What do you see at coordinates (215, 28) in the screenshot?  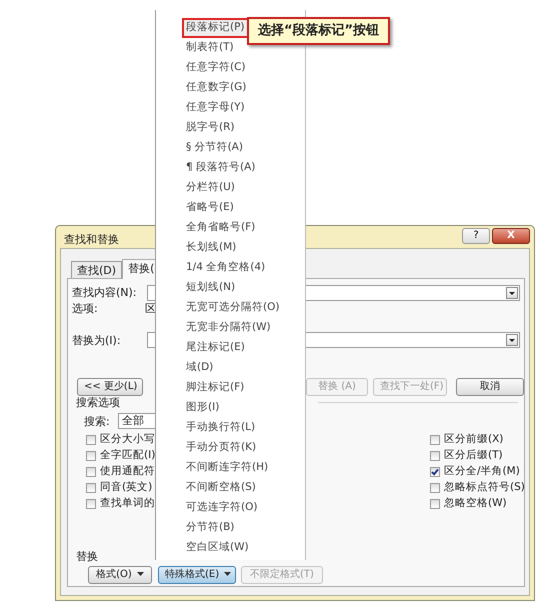 I see `menu-item: 段落标记(P)` at bounding box center [215, 28].